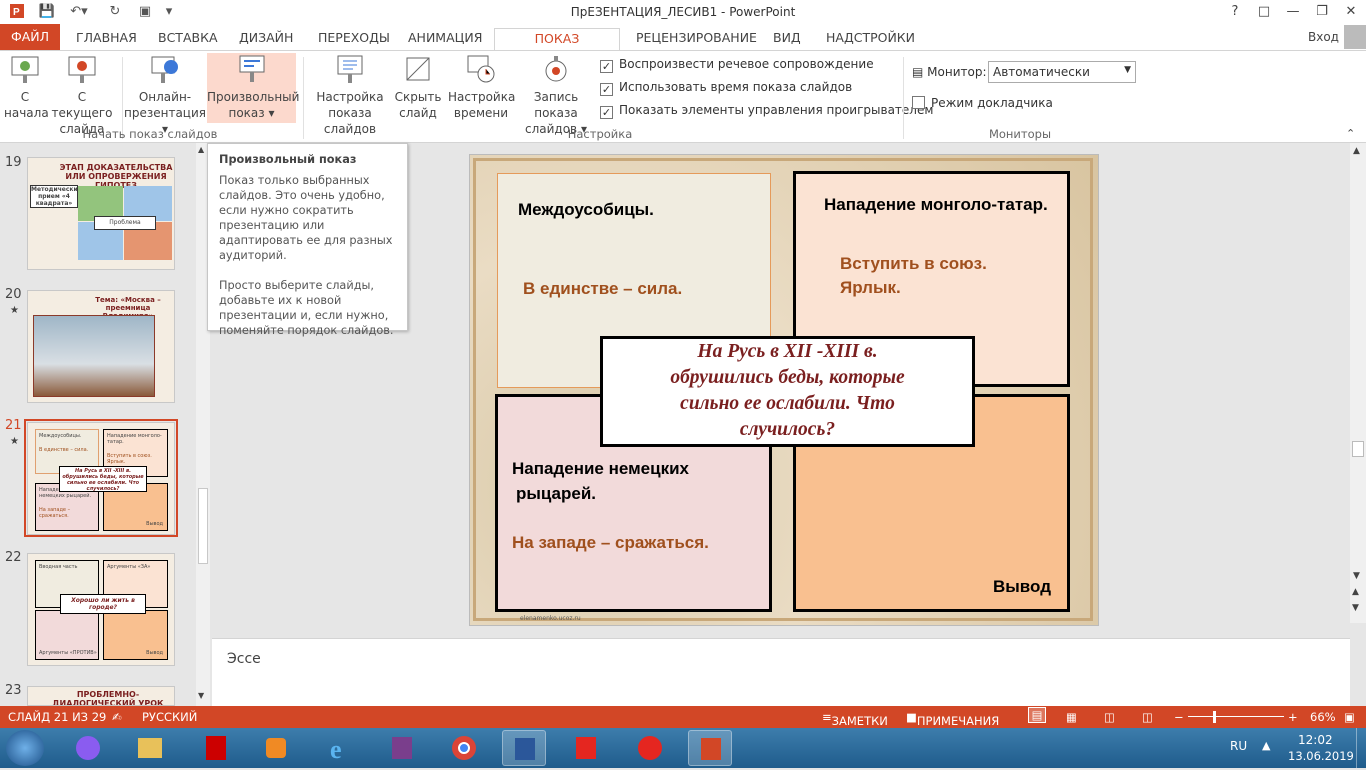  Describe the element at coordinates (1355, 592) in the screenshot. I see `previous-slide-icon: ▲` at that location.